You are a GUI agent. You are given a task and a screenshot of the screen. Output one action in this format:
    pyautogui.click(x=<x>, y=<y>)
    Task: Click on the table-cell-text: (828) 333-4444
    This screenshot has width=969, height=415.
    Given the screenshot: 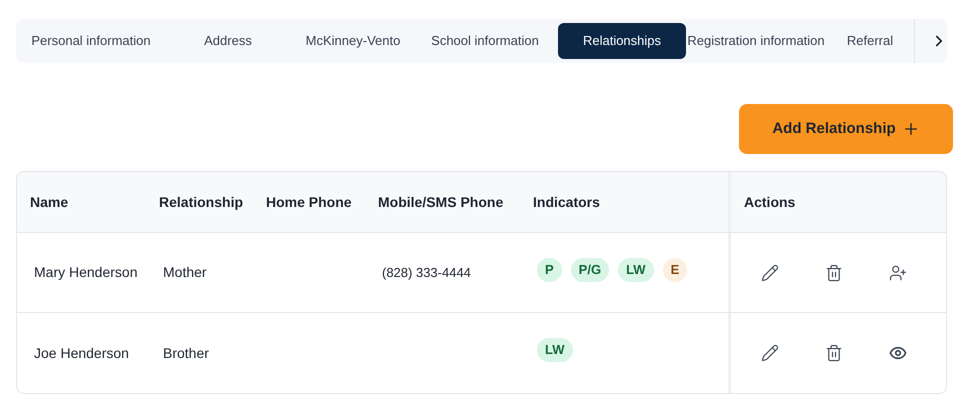 What is the action you would take?
    pyautogui.click(x=426, y=273)
    